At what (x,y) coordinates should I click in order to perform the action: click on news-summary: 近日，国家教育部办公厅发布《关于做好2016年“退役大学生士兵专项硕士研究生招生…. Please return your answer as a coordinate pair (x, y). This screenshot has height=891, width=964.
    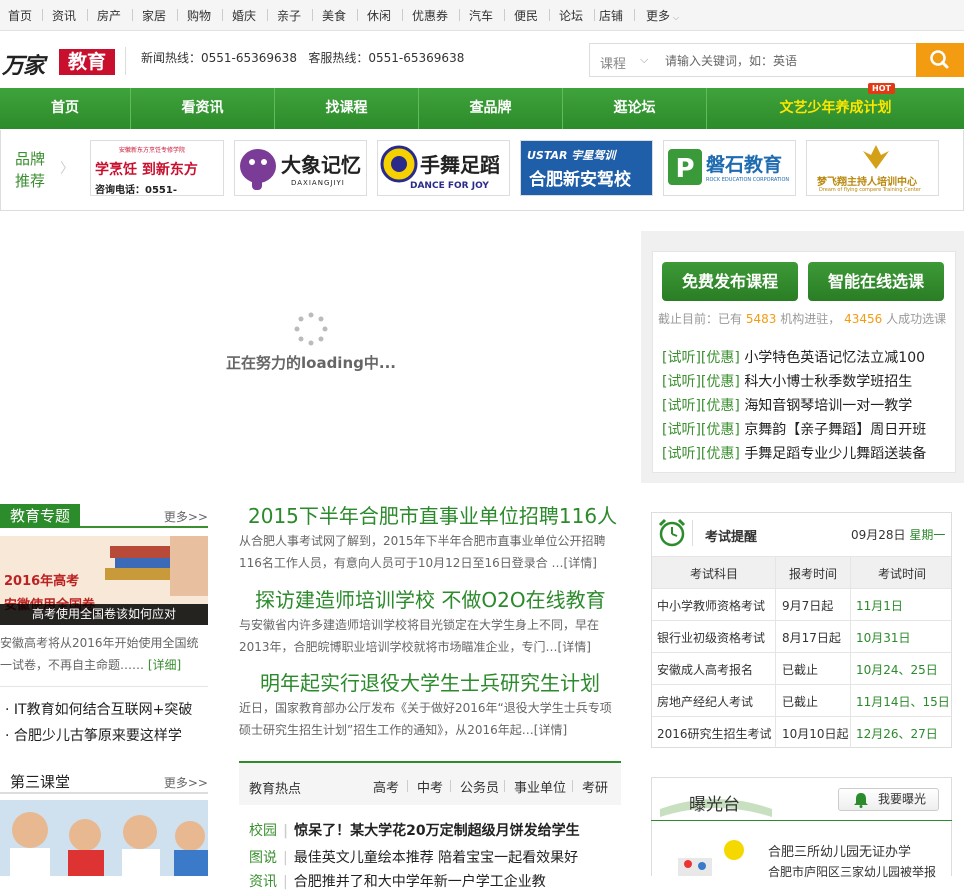
    Looking at the image, I should click on (425, 719).